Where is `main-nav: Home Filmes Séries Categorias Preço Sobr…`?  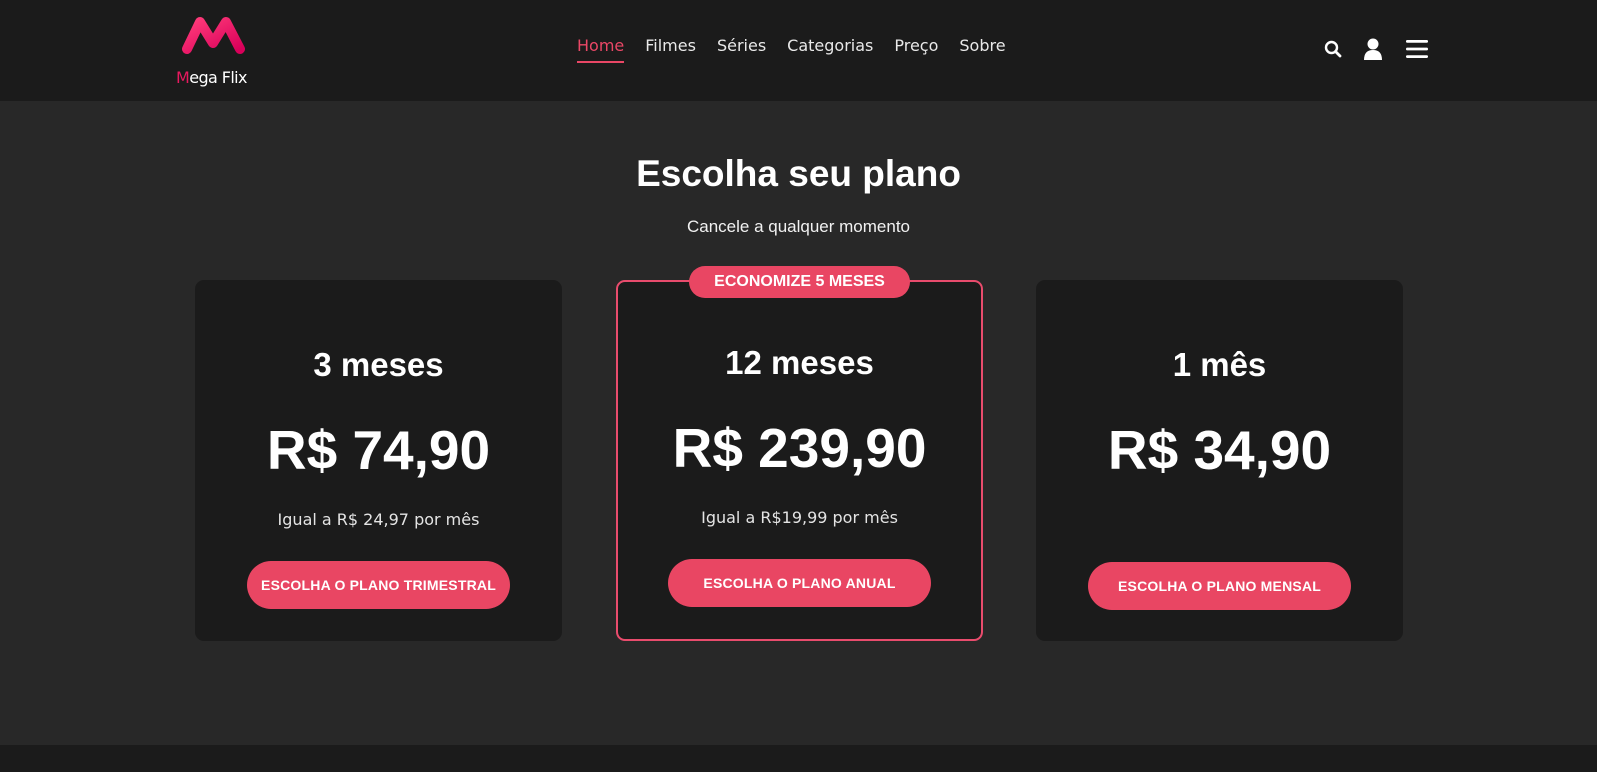
main-nav: Home Filmes Séries Categorias Preço Sobr… is located at coordinates (802, 49).